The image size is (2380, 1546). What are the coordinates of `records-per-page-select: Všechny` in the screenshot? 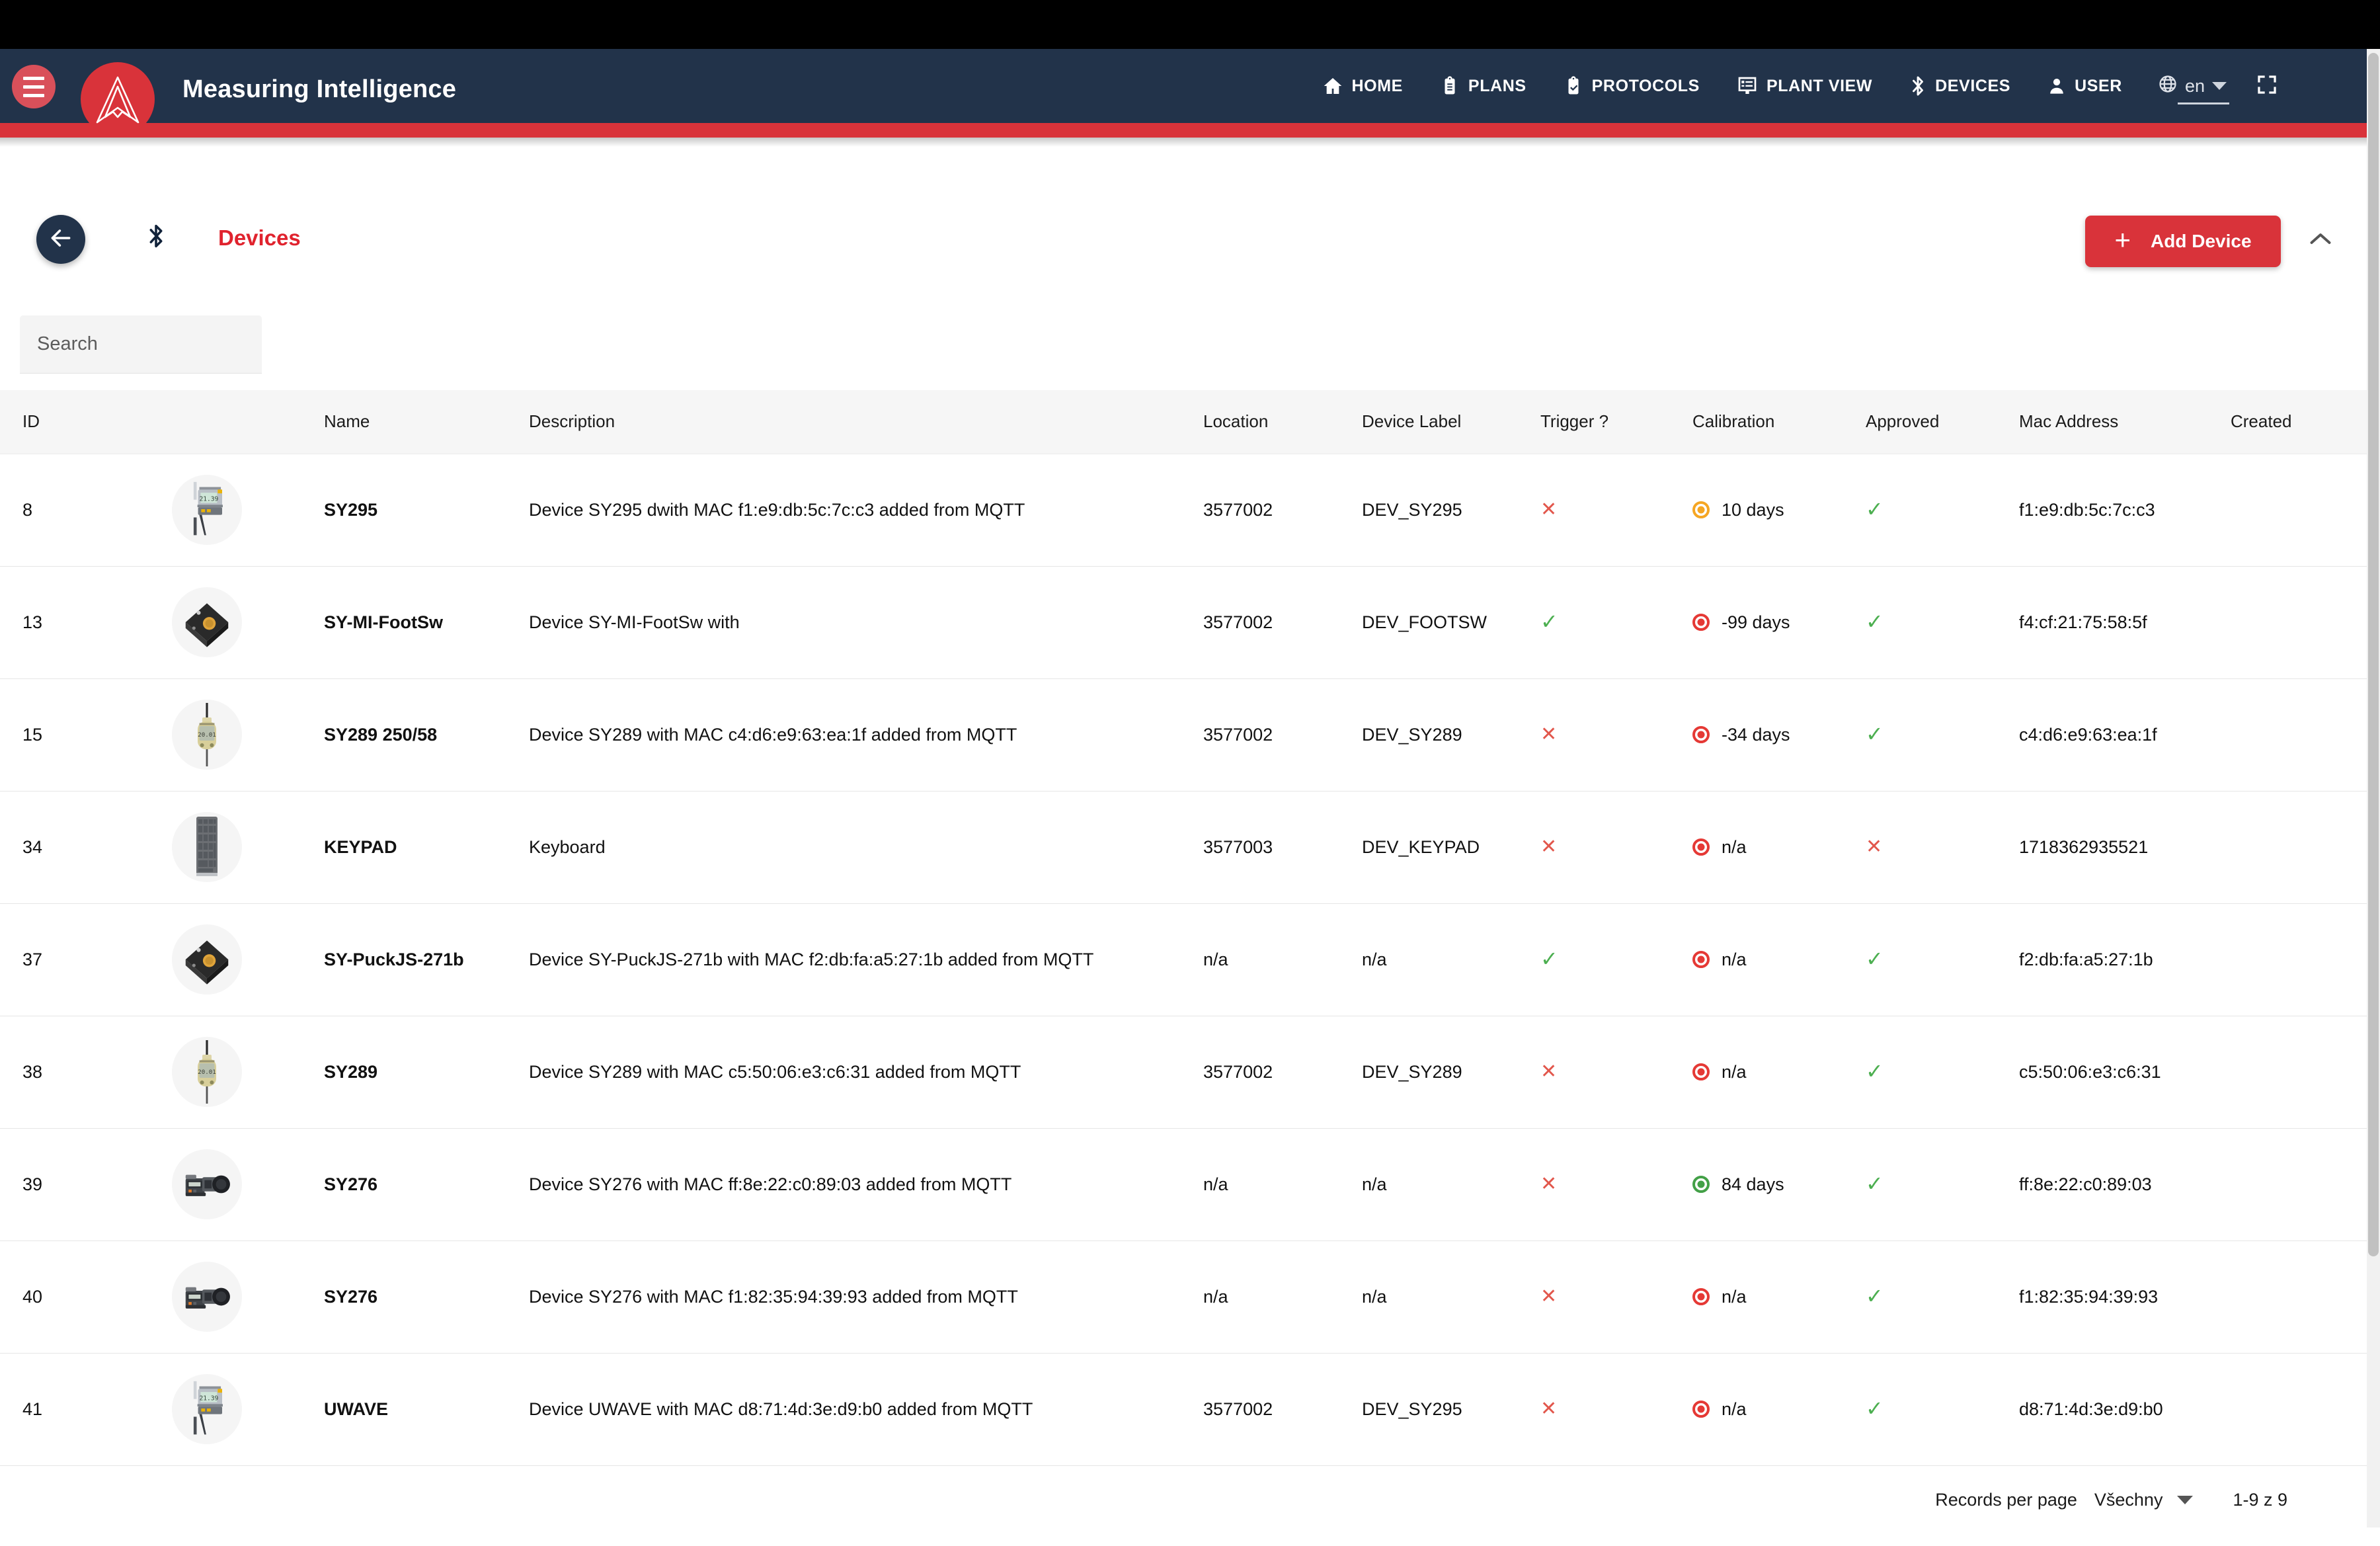 It's located at (2128, 1500).